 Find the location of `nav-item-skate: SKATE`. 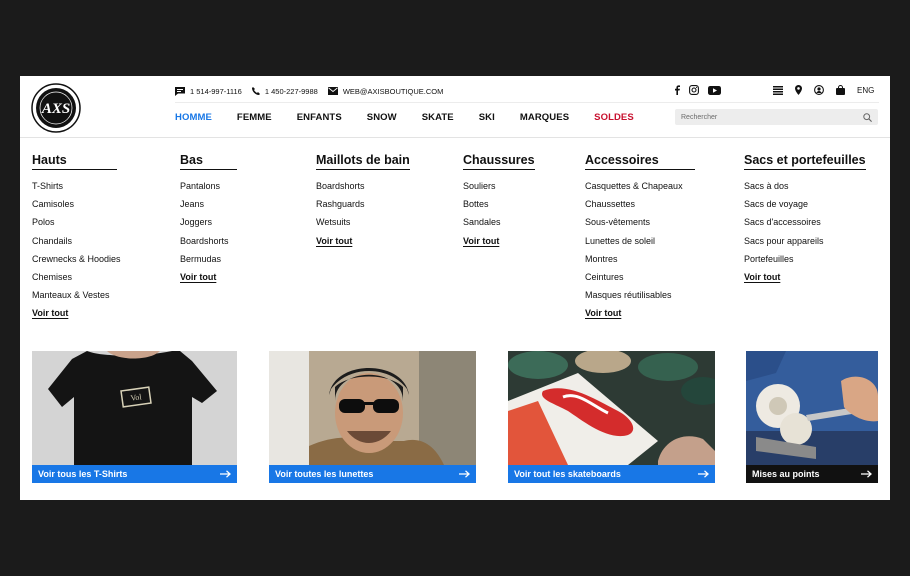

nav-item-skate: SKATE is located at coordinates (438, 117).